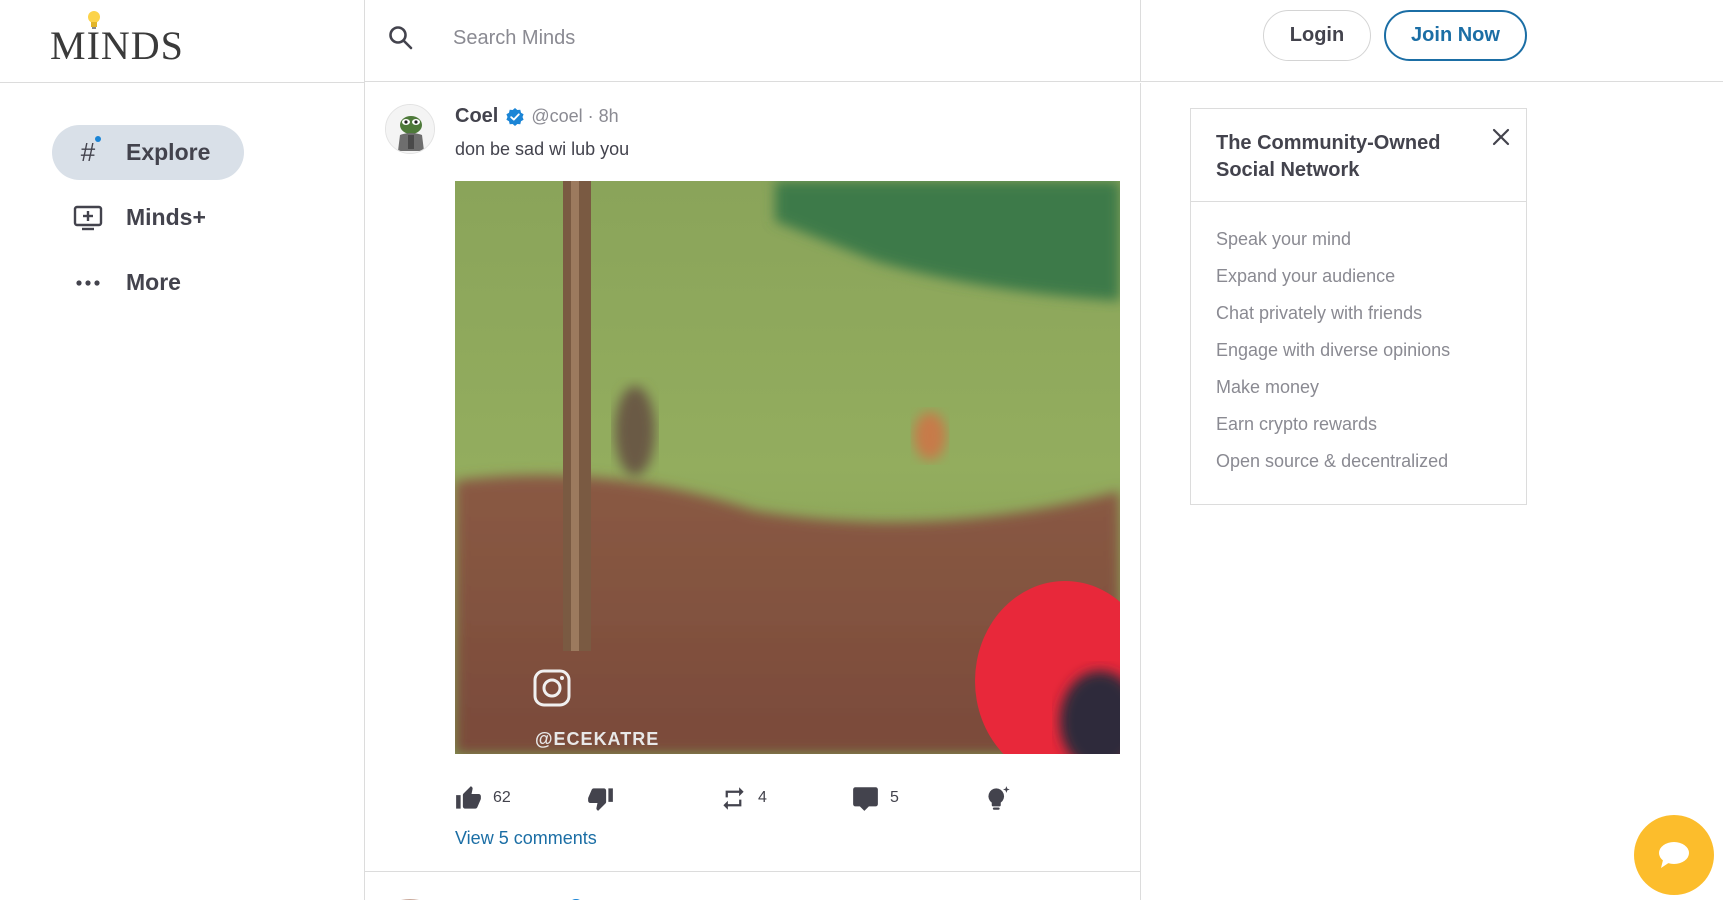 The image size is (1723, 900). I want to click on sidebar-item-more: More, so click(148, 282).